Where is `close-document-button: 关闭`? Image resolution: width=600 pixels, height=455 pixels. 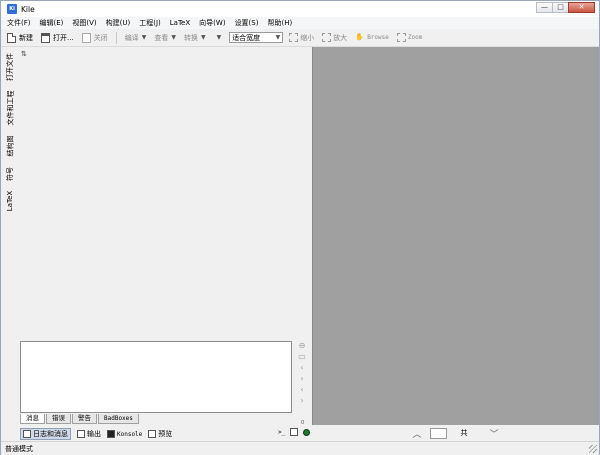
close-document-button: 关闭 is located at coordinates (94, 37).